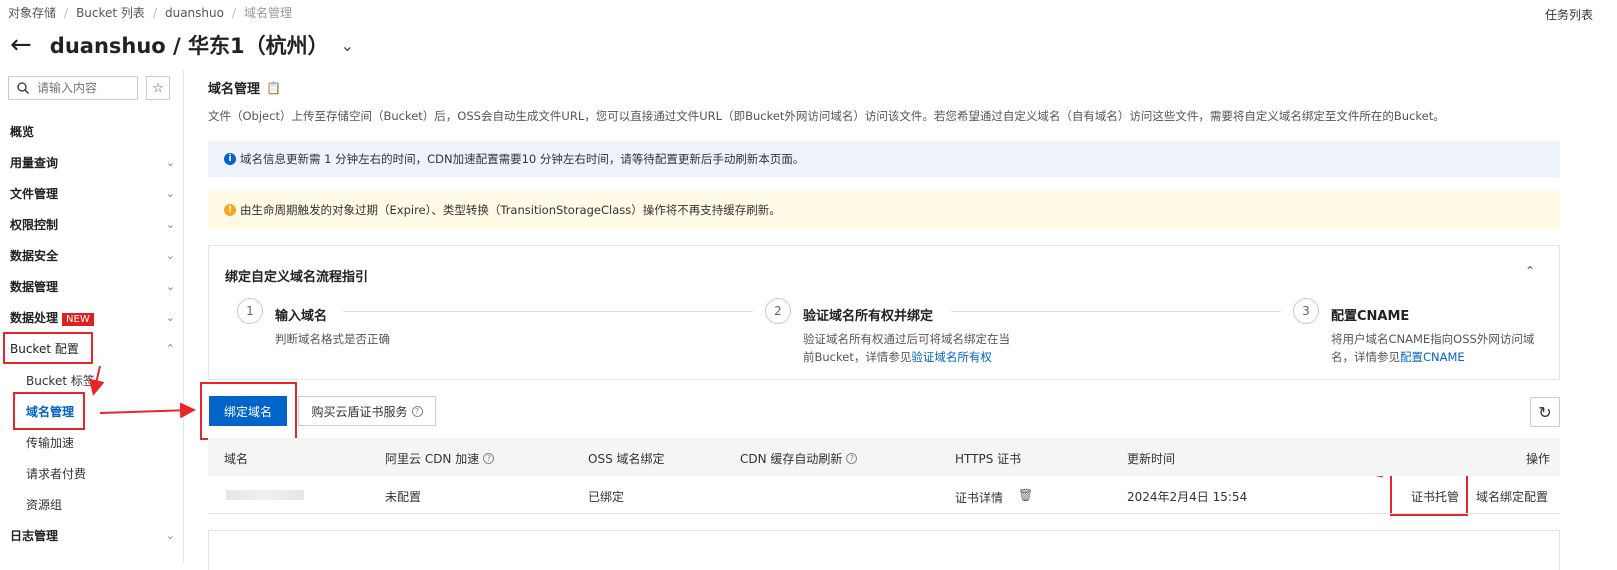 The height and width of the screenshot is (570, 1617). I want to click on step-title: 验证域名所有权并绑定, so click(868, 316).